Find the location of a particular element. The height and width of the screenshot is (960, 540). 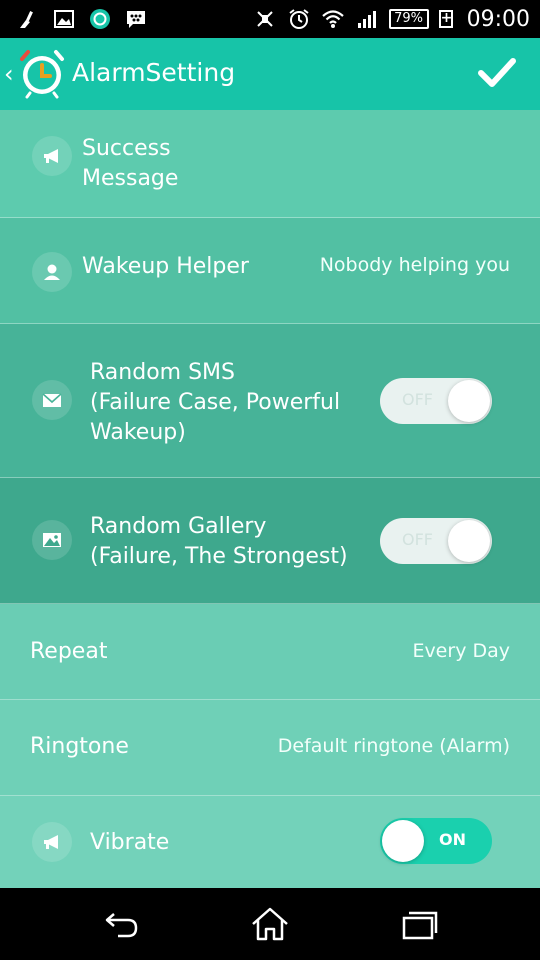

cleaner-icon is located at coordinates (28, 19).